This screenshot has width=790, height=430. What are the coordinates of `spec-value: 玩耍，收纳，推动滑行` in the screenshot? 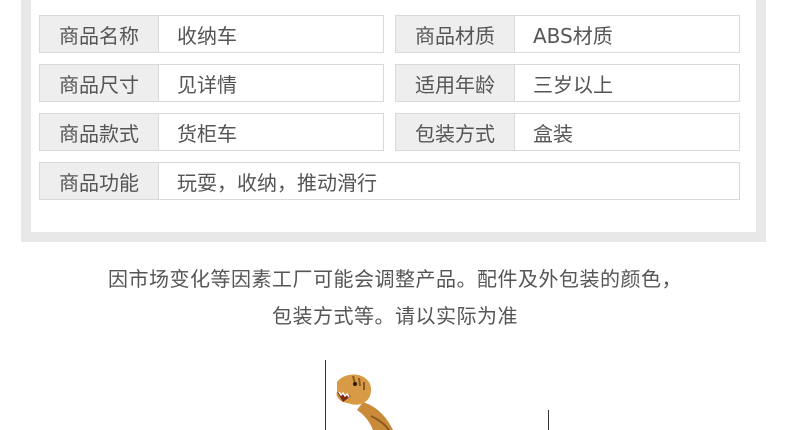 It's located at (277, 182).